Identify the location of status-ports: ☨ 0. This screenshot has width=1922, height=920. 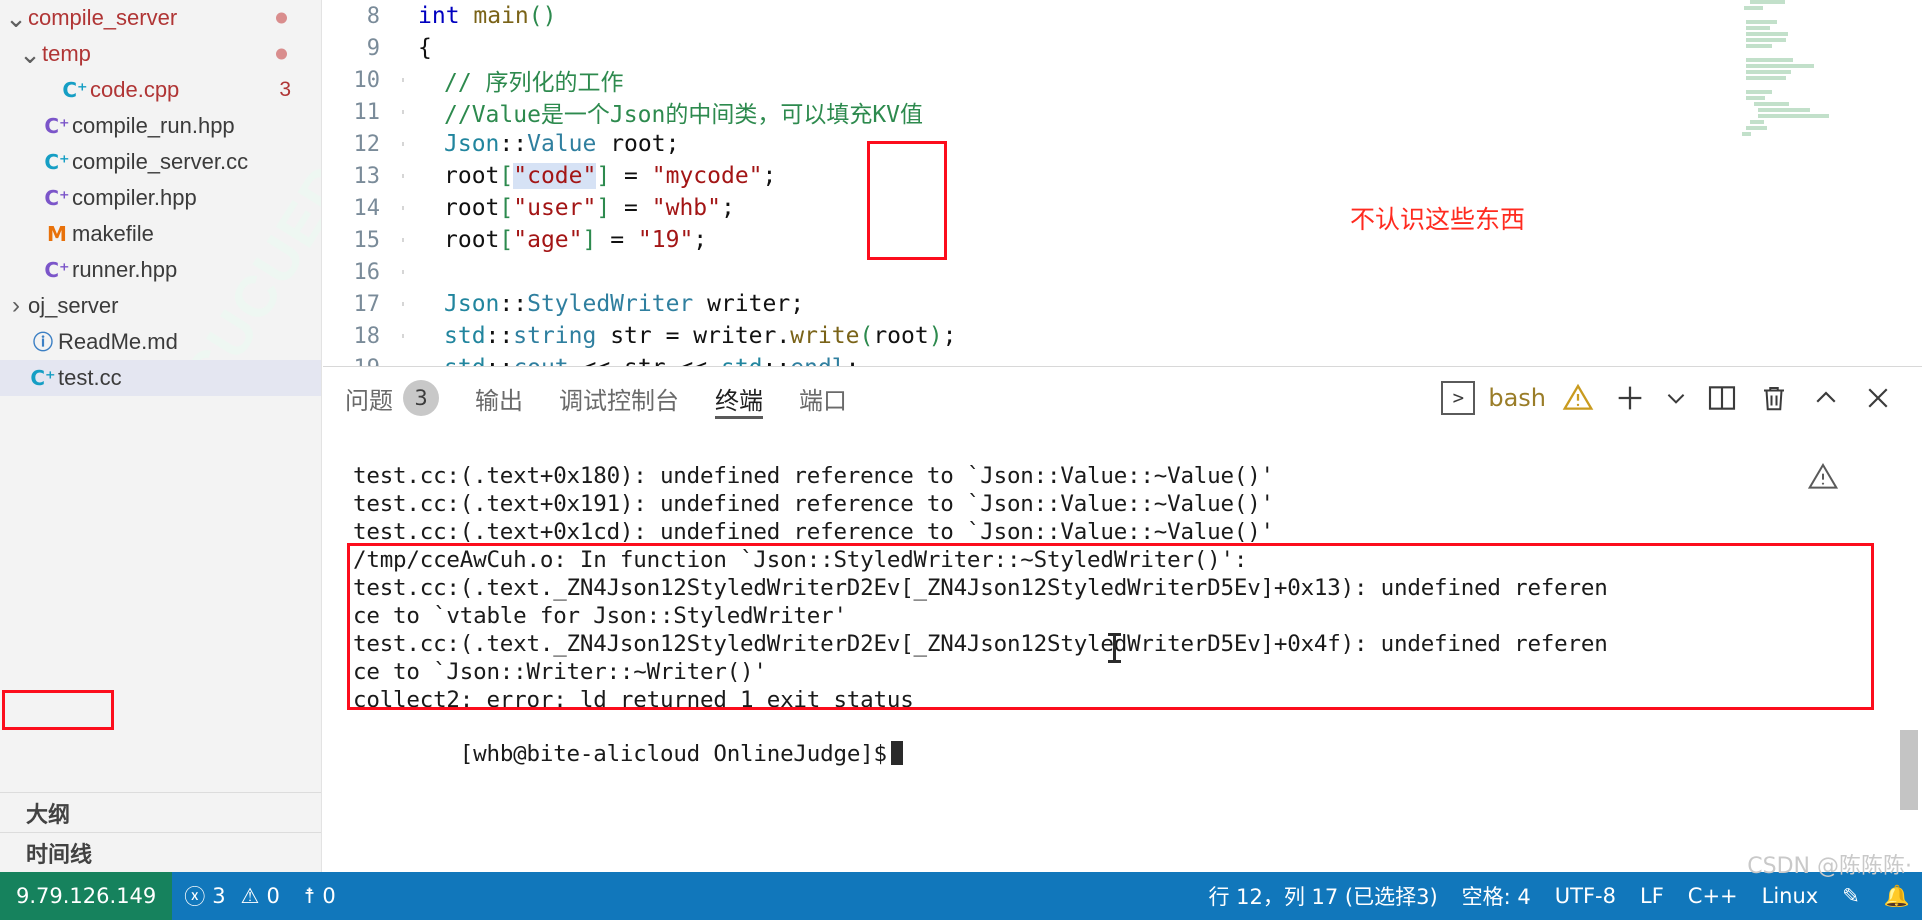
(320, 896).